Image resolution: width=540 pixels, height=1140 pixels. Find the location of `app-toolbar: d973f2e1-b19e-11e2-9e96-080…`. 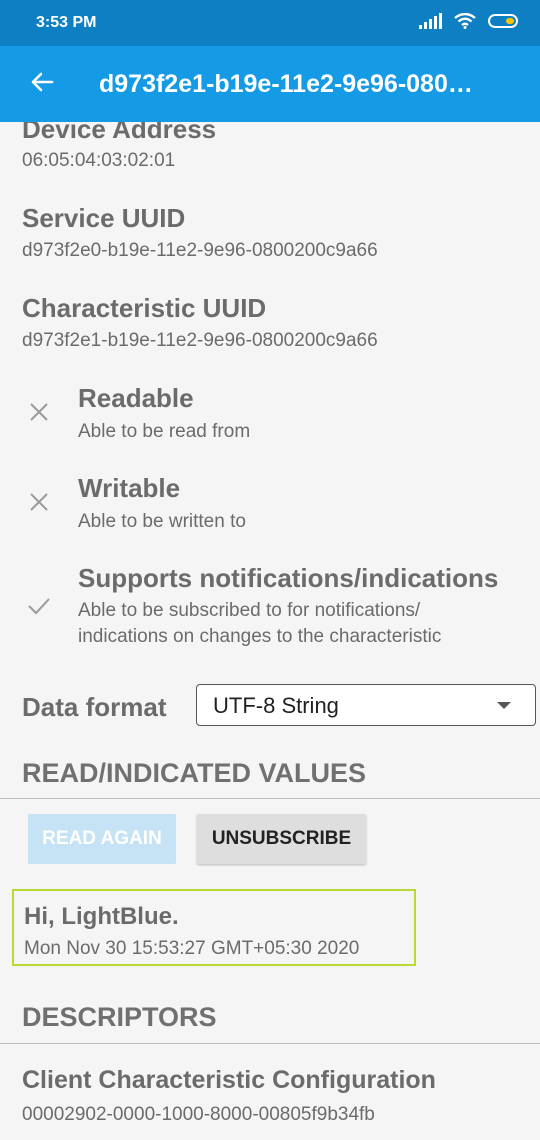

app-toolbar: d973f2e1-b19e-11e2-9e96-080… is located at coordinates (270, 84).